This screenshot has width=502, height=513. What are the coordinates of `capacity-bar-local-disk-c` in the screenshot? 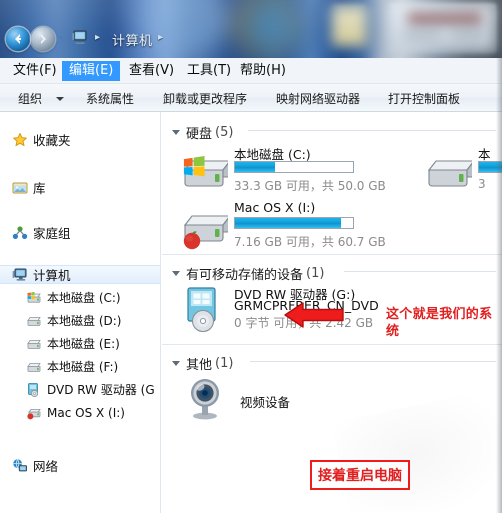 It's located at (294, 167).